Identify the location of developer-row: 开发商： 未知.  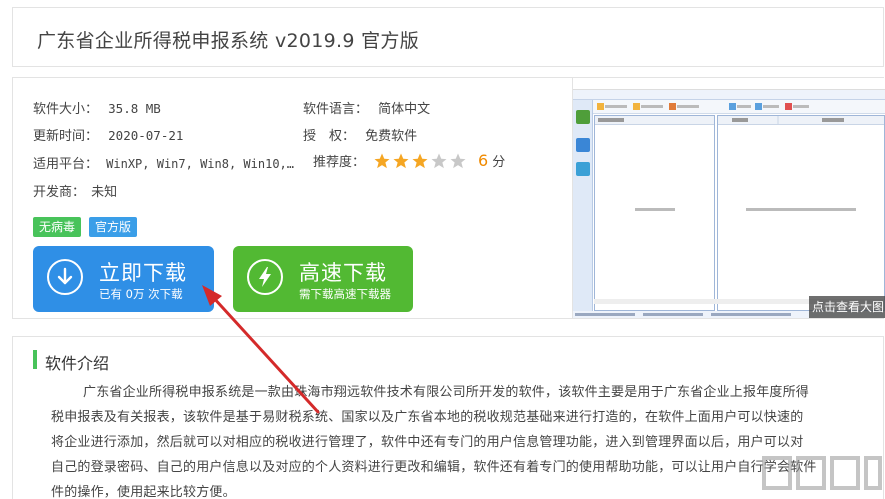
(75, 190).